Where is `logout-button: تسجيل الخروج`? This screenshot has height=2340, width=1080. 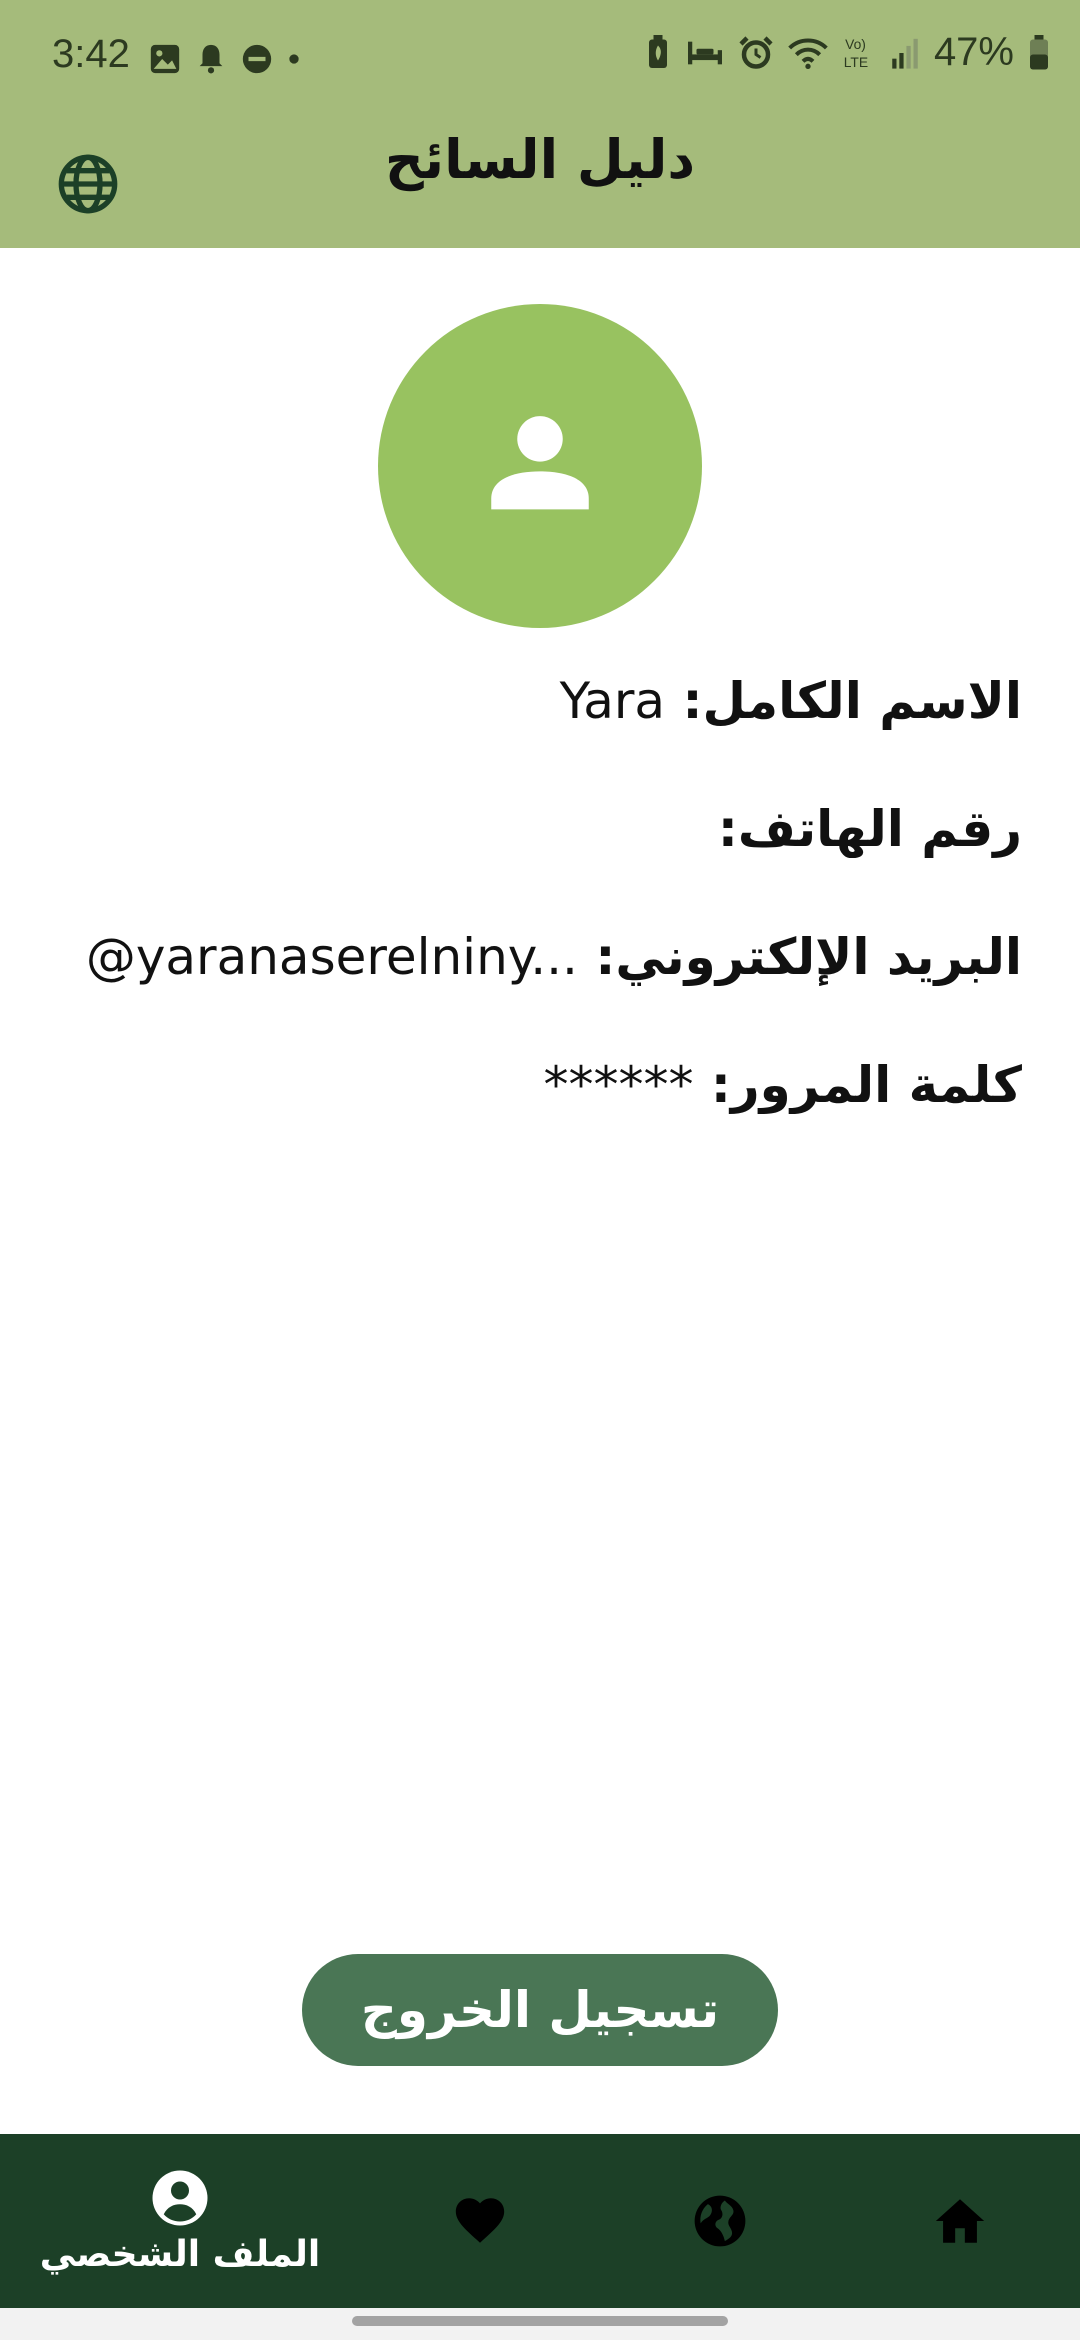
logout-button: تسجيل الخروج is located at coordinates (540, 2010).